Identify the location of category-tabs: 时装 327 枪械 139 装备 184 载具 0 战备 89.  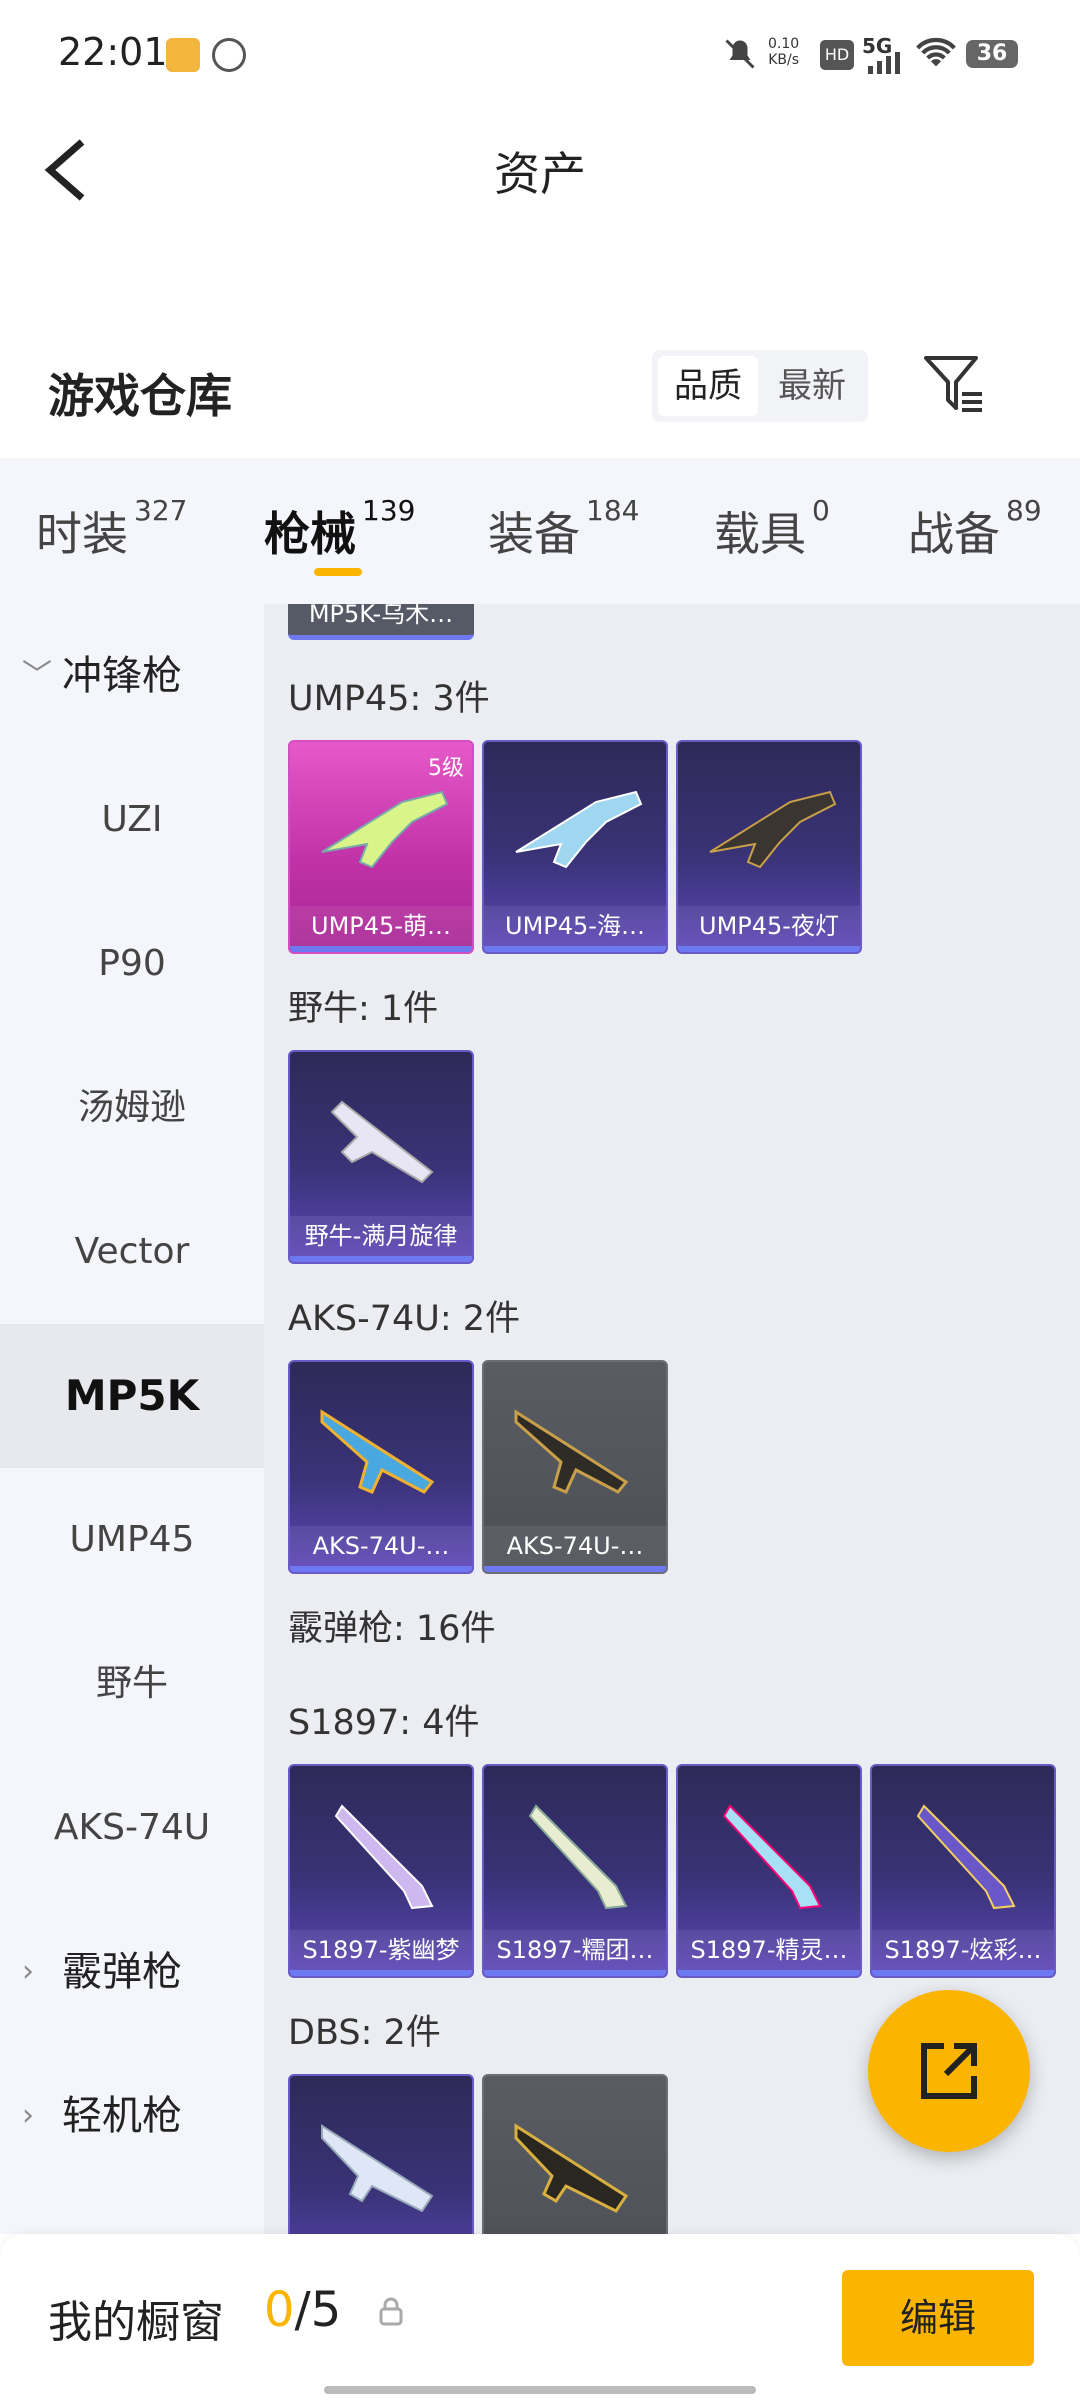
(540, 531).